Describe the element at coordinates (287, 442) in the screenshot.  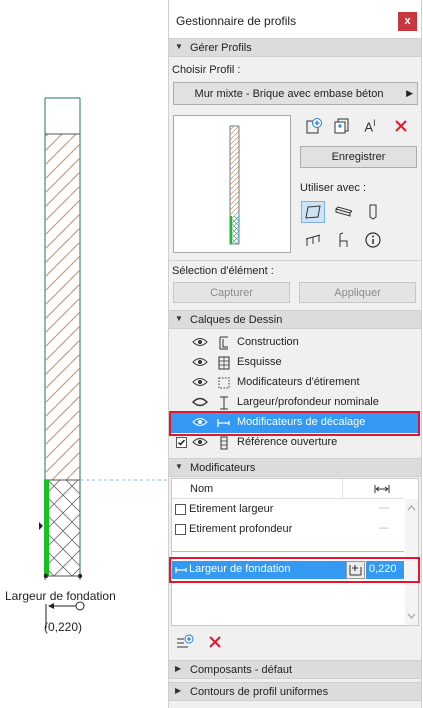
I see `layer-label: Référence ouverture` at that location.